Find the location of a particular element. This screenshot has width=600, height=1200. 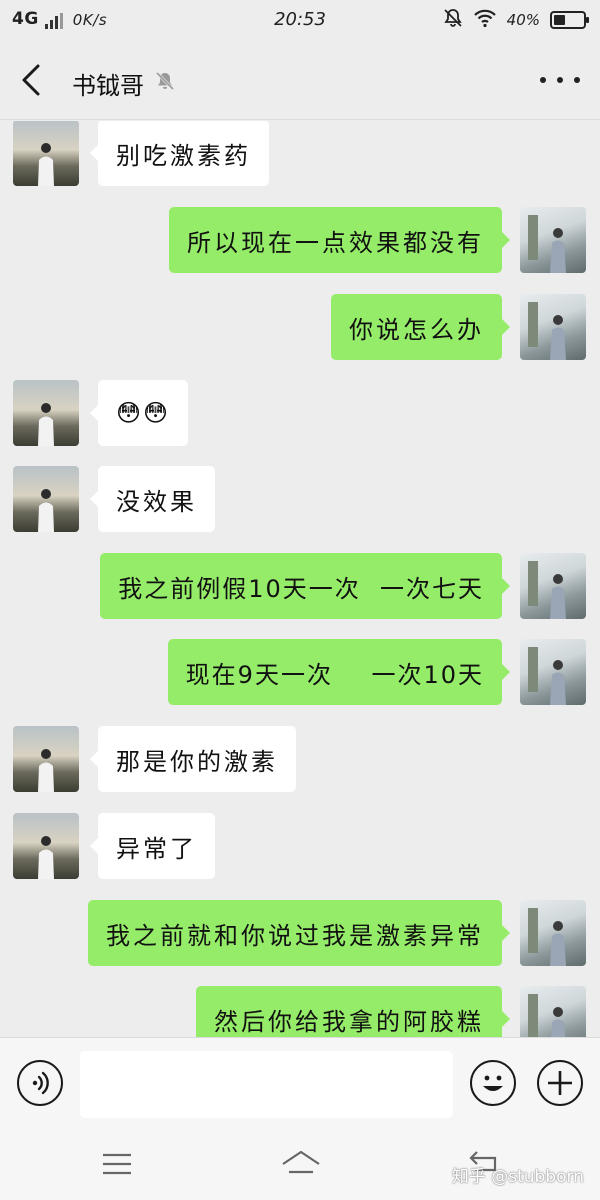

watermark: 知乎 @stubborn is located at coordinates (517, 1177).